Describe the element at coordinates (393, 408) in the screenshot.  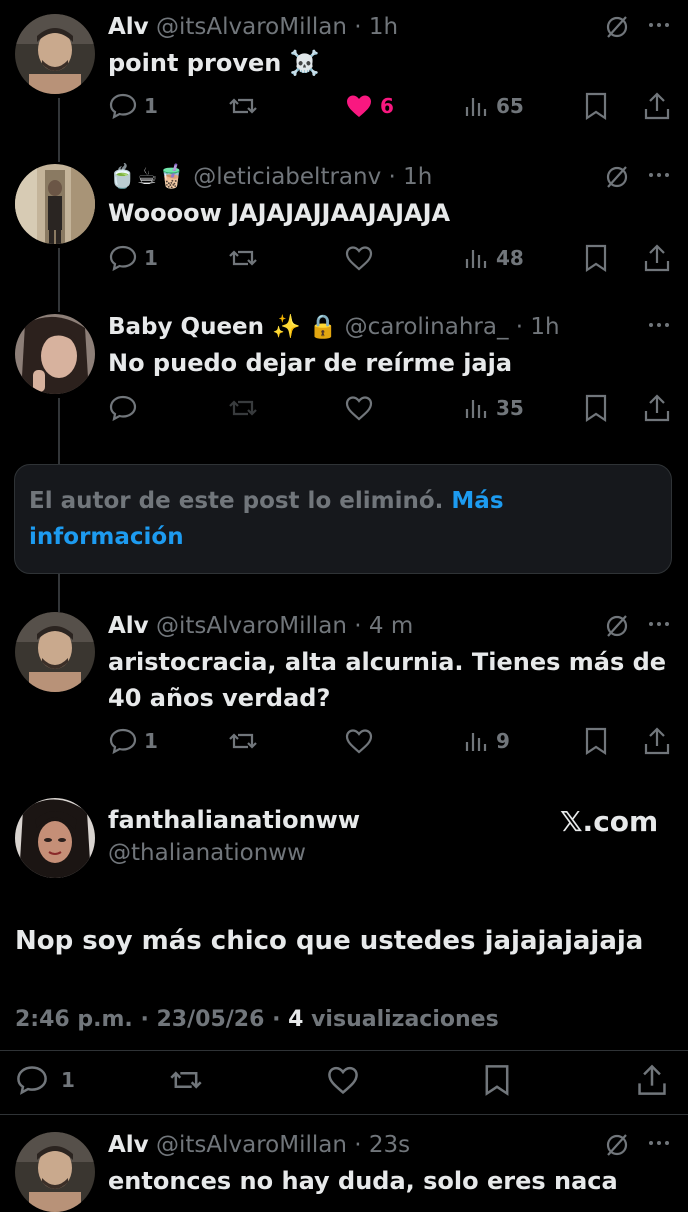
I see `action-bar: 35` at that location.